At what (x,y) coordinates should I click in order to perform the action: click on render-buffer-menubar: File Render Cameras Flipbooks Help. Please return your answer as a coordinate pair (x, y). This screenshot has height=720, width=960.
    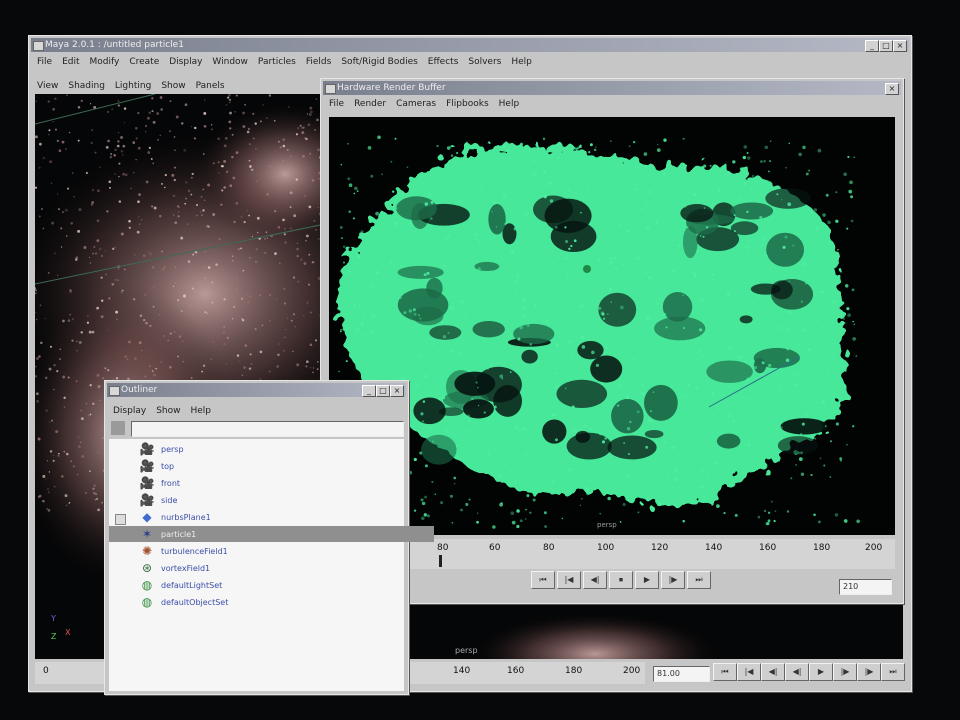
    Looking at the image, I should click on (612, 103).